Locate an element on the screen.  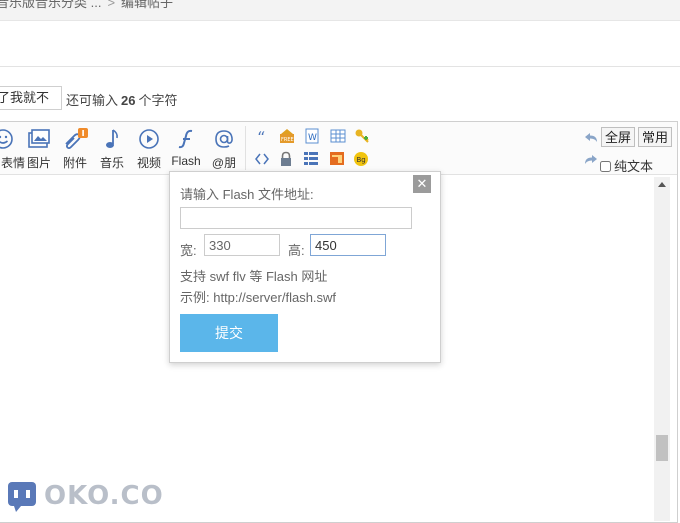
smiley-icon is located at coordinates (8, 139).